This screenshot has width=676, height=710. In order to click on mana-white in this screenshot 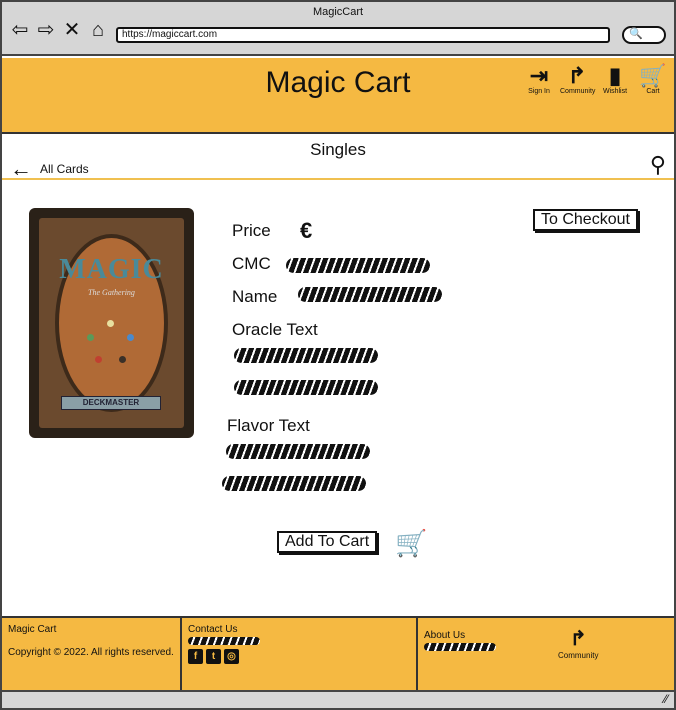, I will do `click(110, 323)`.